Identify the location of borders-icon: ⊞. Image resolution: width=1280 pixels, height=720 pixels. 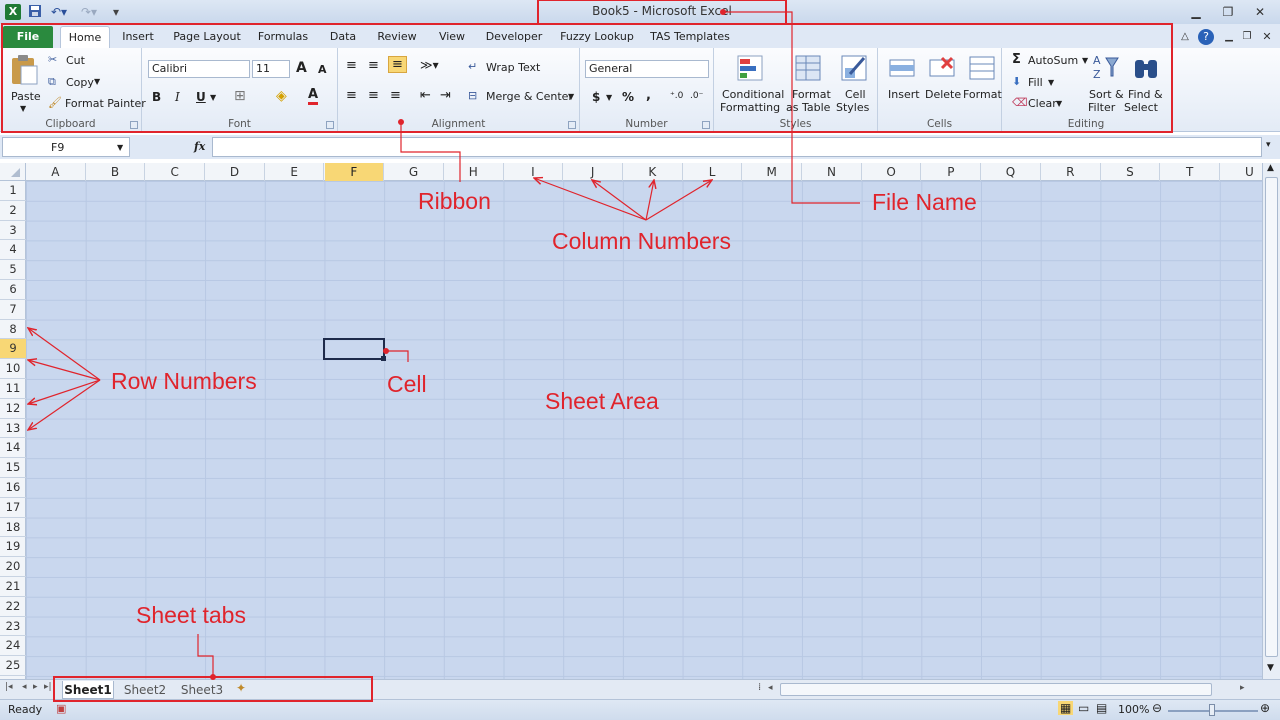
(240, 96).